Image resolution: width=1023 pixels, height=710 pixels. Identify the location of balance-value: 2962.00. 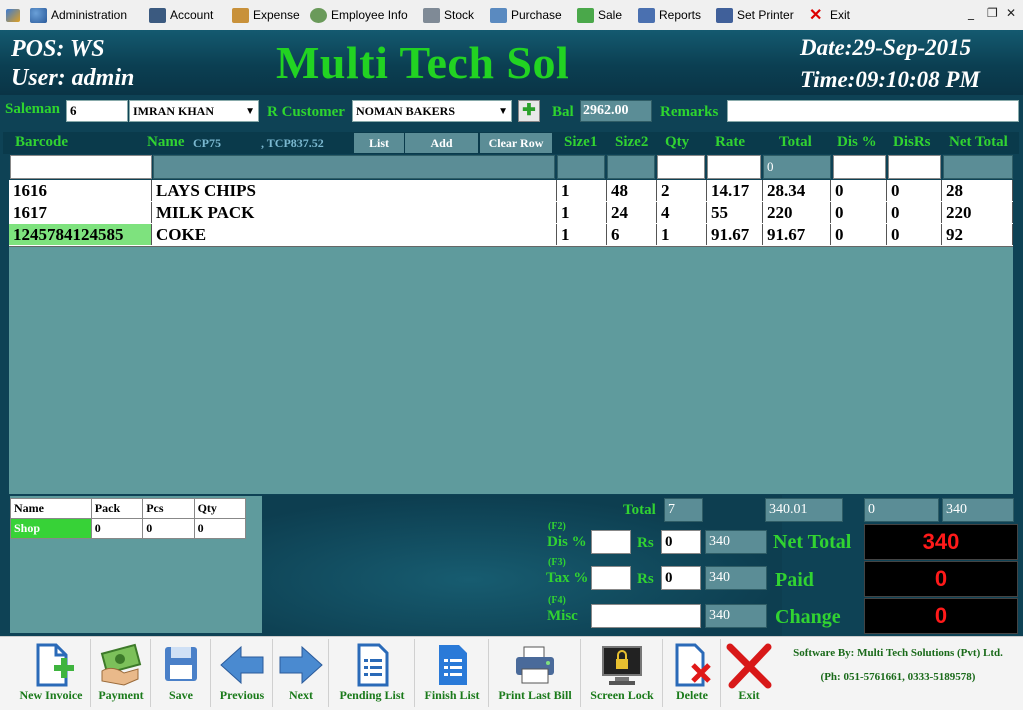
(616, 111).